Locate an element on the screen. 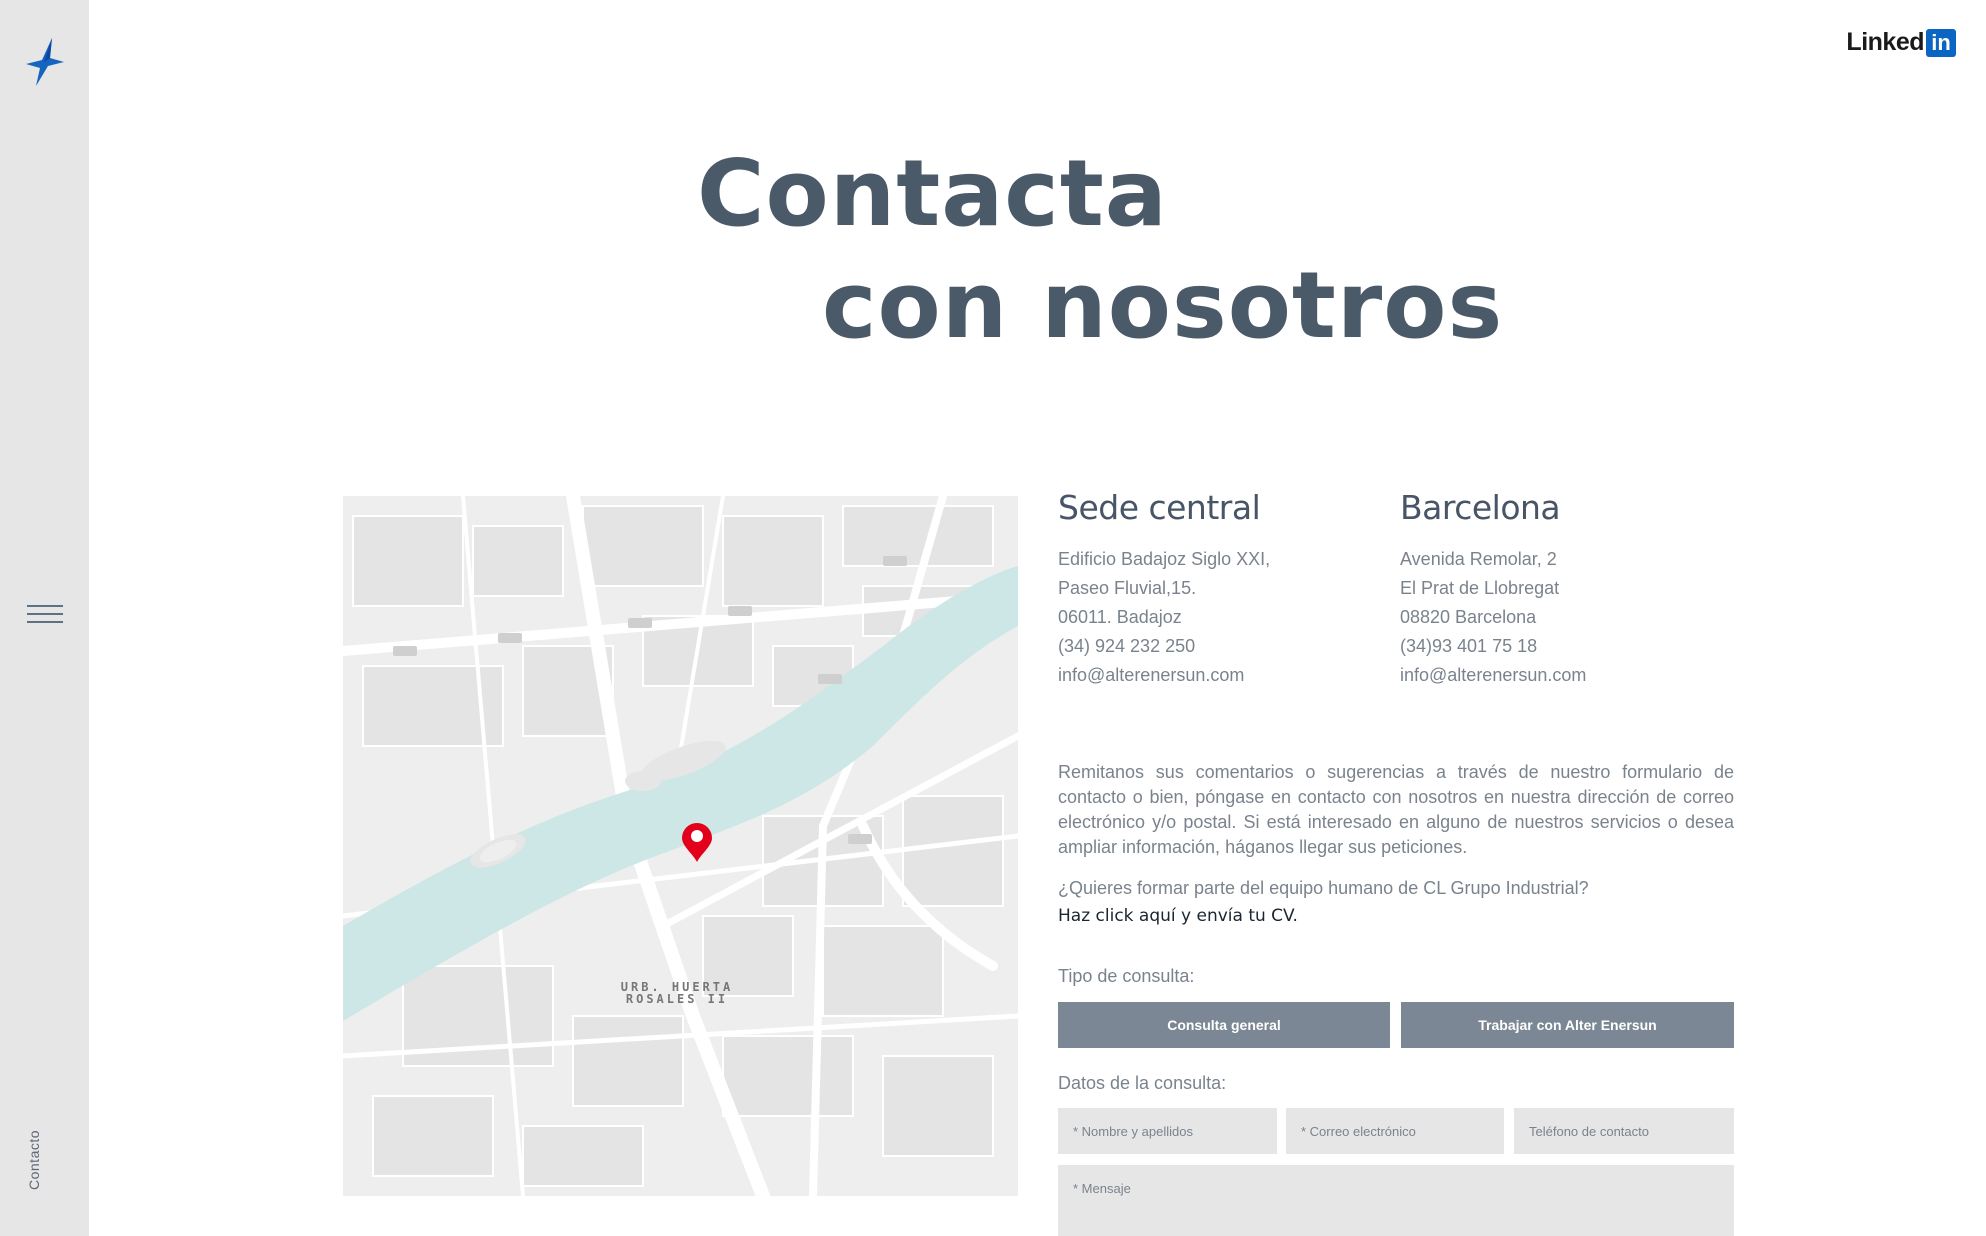 Image resolution: width=1986 pixels, height=1236 pixels. office-address-line: 08820 Barcelona is located at coordinates (1468, 617).